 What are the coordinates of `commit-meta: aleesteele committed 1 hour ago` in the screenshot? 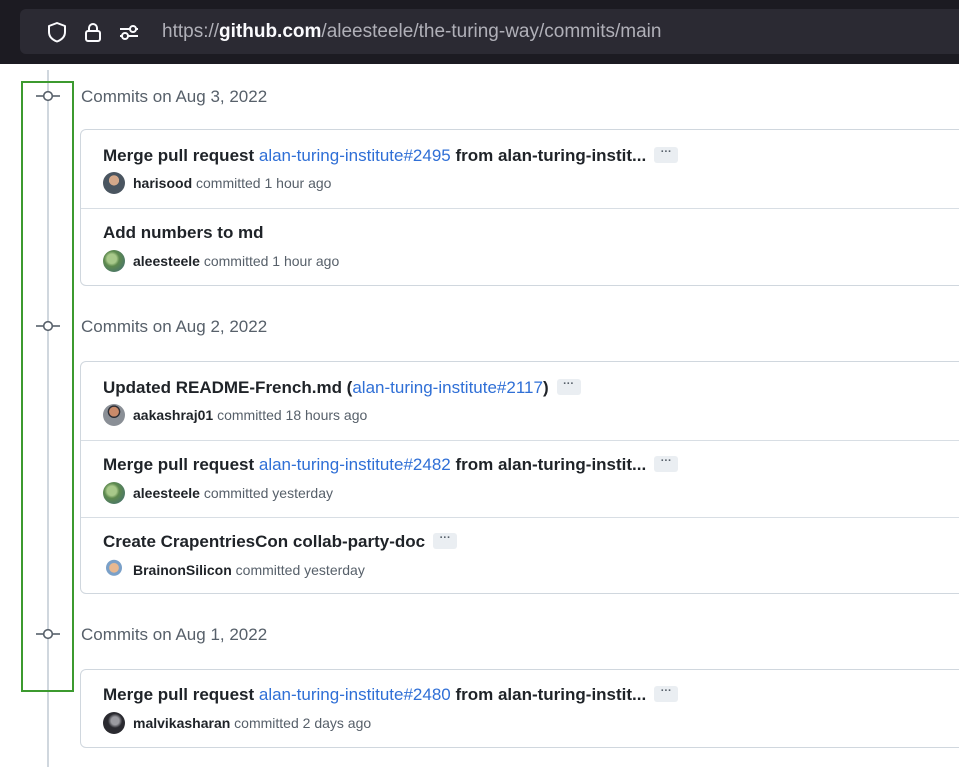 It's located at (221, 261).